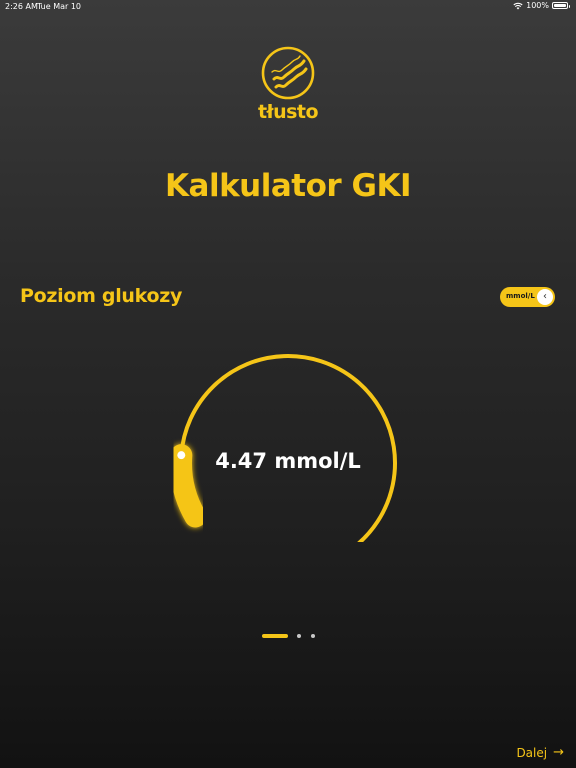  Describe the element at coordinates (101, 296) in the screenshot. I see `glucose-section-title: Poziom glukozy` at that location.